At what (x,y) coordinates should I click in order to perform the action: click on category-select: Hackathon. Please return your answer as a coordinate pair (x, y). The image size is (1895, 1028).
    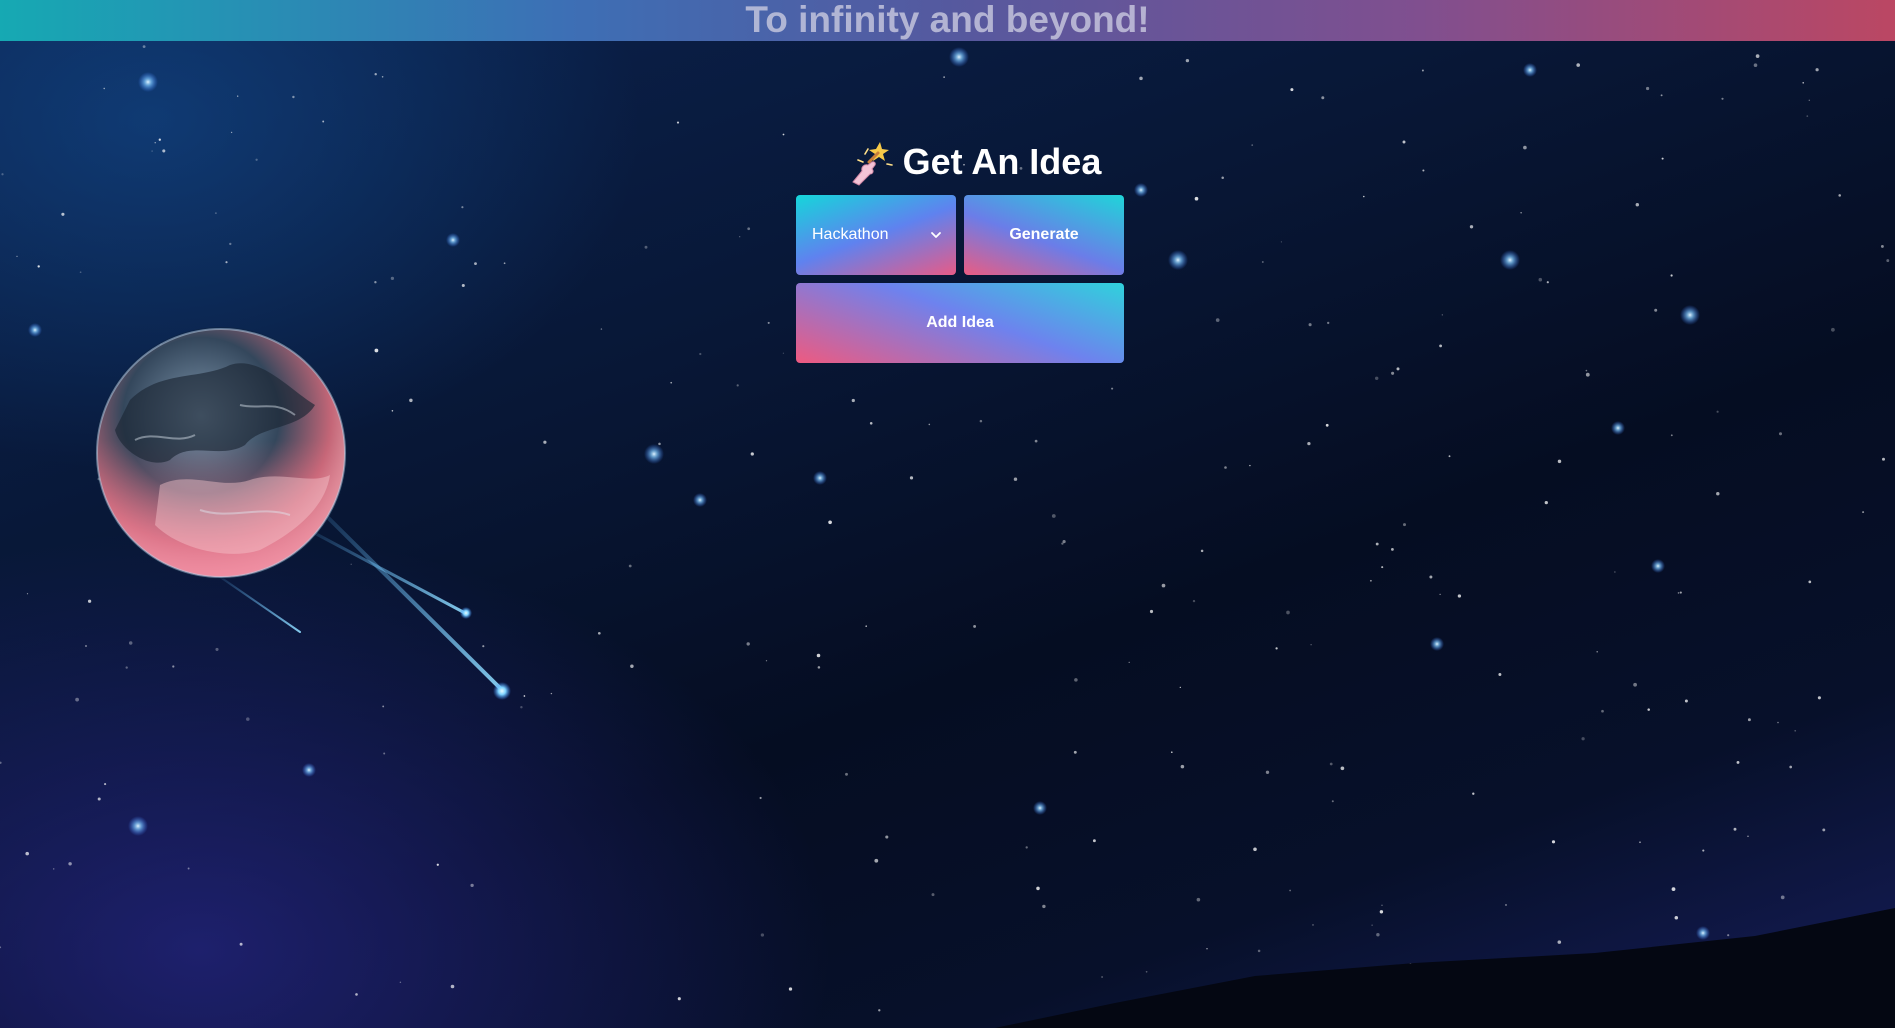
    Looking at the image, I should click on (876, 235).